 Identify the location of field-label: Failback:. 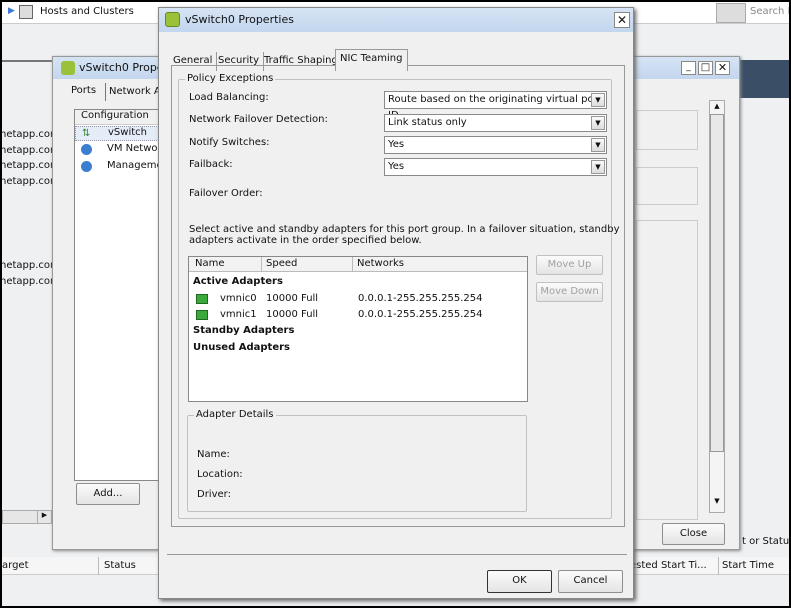
(211, 164).